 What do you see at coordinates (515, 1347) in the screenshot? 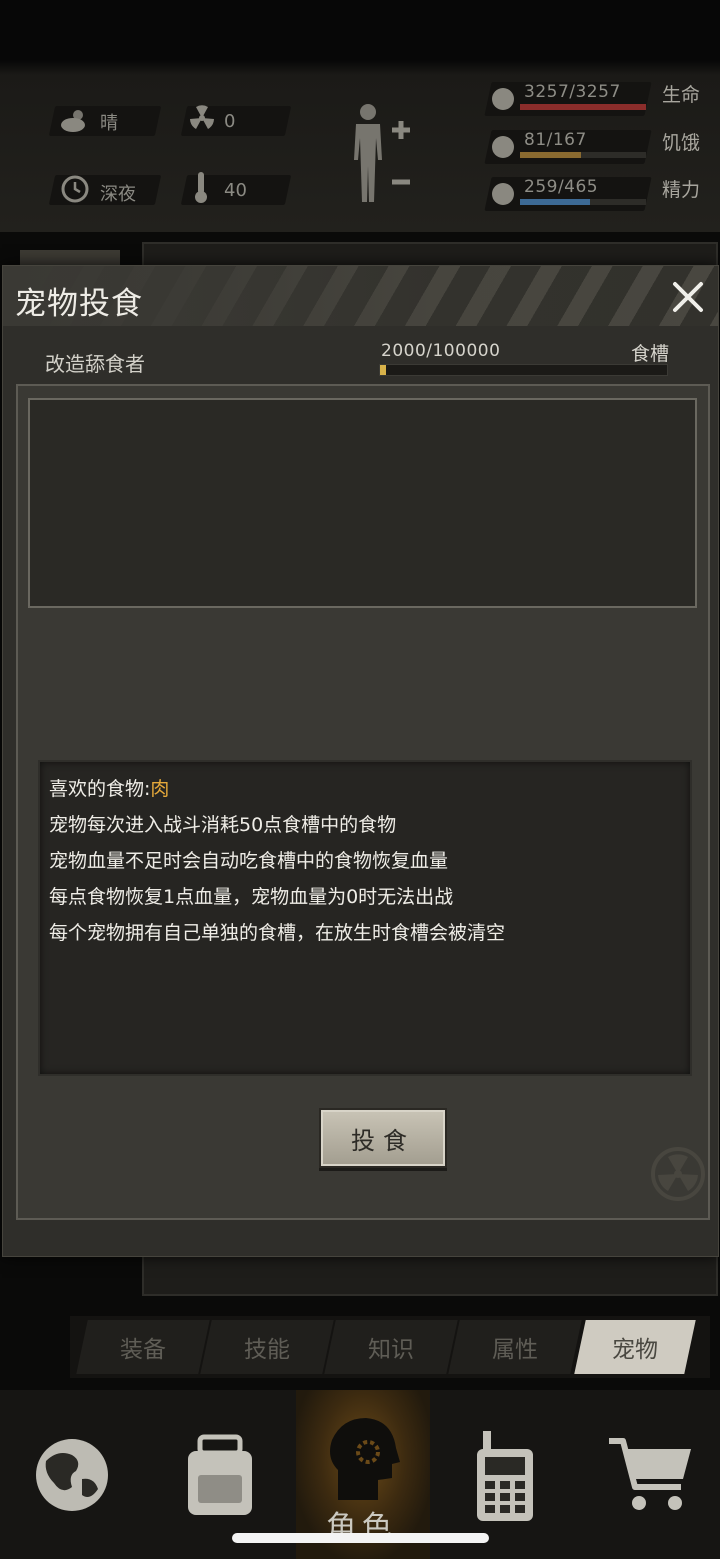
I see `tab-attributes: 属性` at bounding box center [515, 1347].